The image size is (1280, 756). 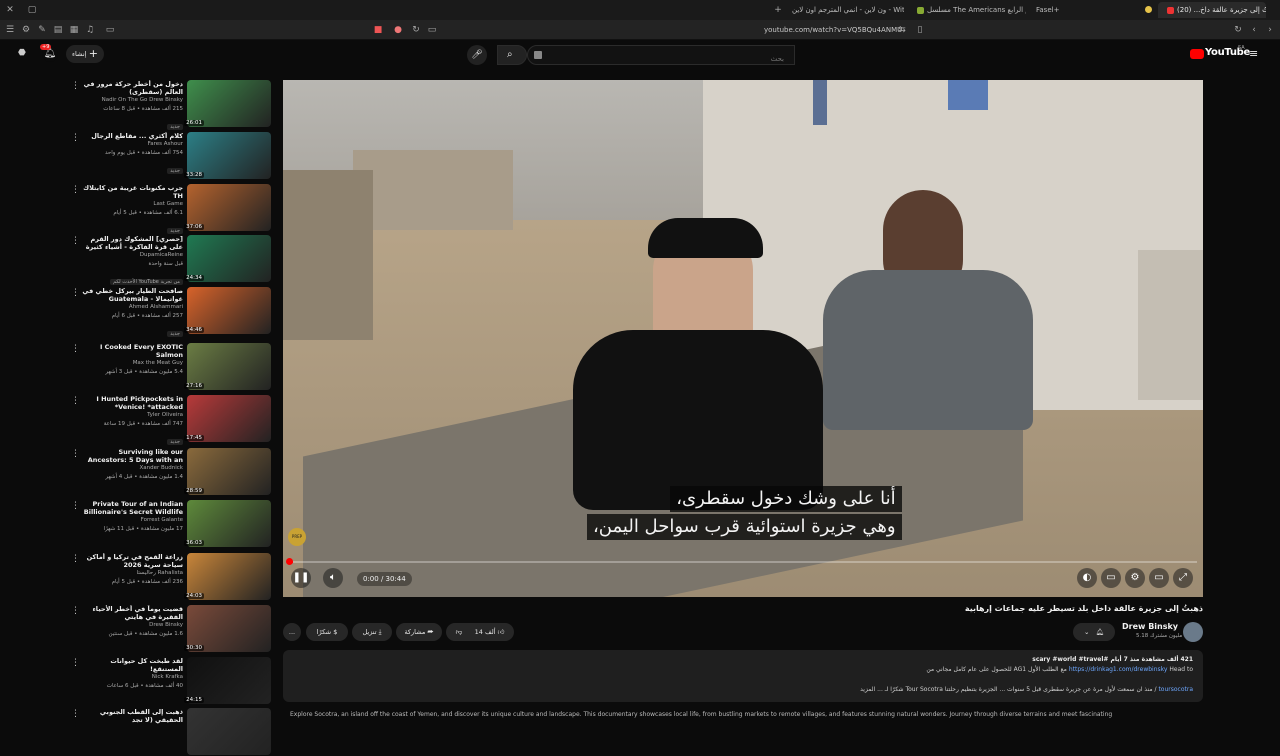 I want to click on progress-bar, so click(x=743, y=562).